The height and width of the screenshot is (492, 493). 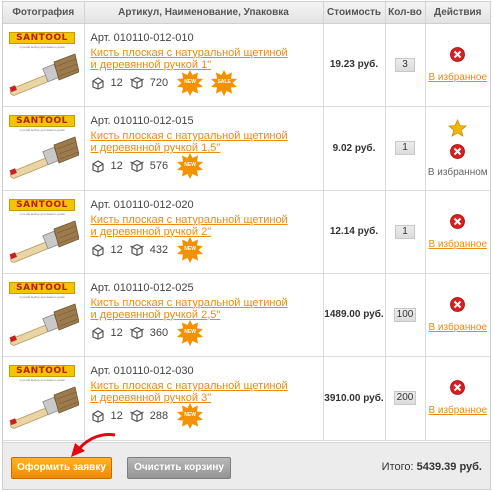 I want to click on header-actions: Действия, so click(x=457, y=13).